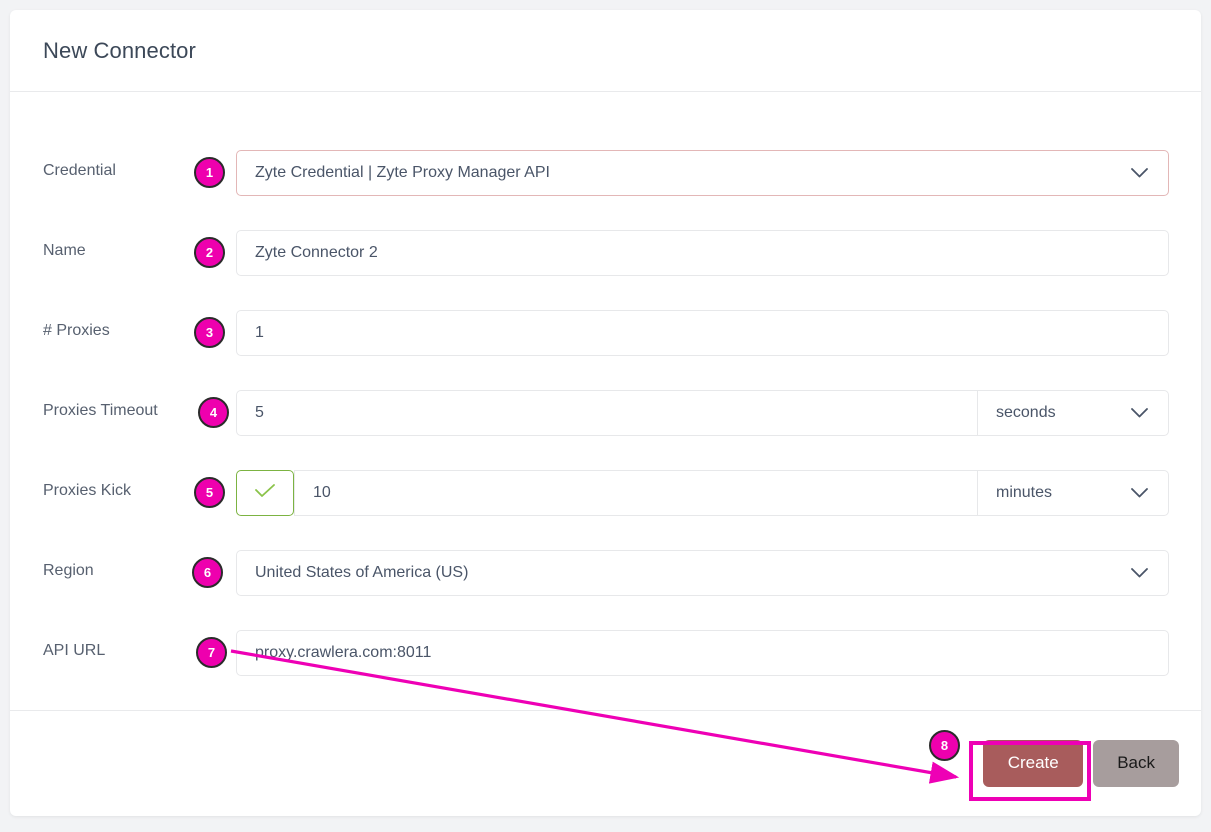  Describe the element at coordinates (605, 51) in the screenshot. I see `card-header: New Connector` at that location.